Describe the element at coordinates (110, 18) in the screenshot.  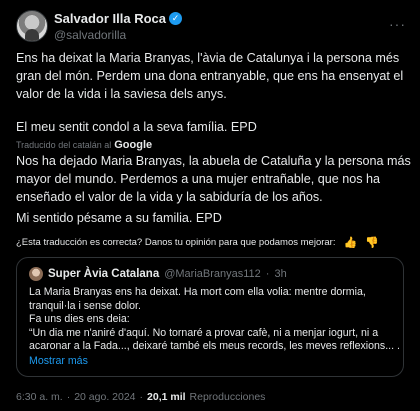
I see `author-name: Salvador Illa Roca` at that location.